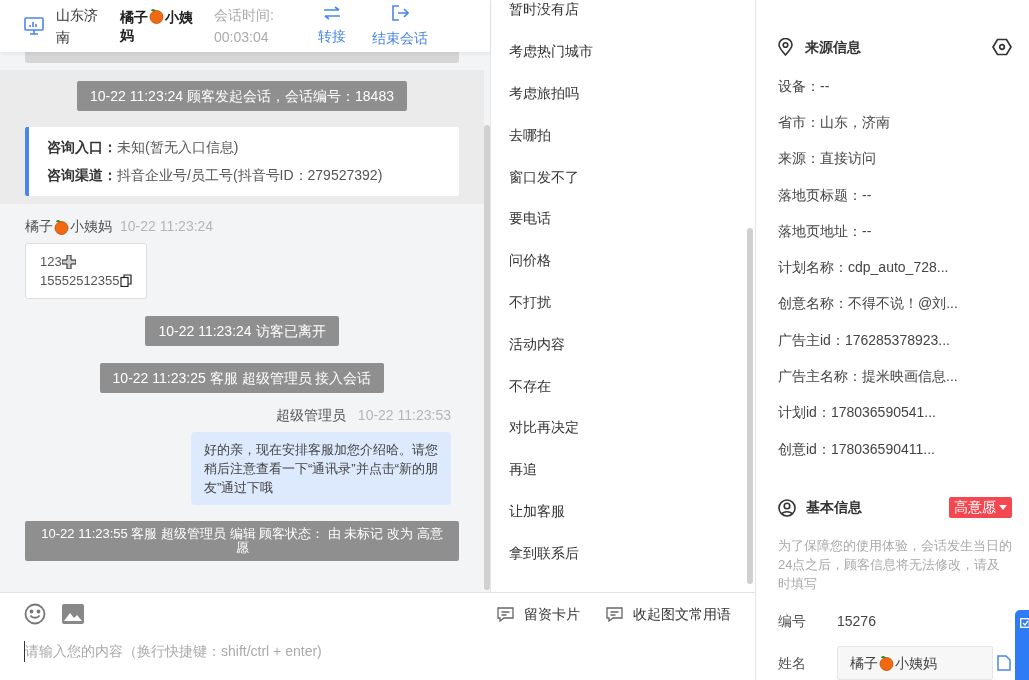  Describe the element at coordinates (792, 663) in the screenshot. I see `field-label: 姓名` at that location.